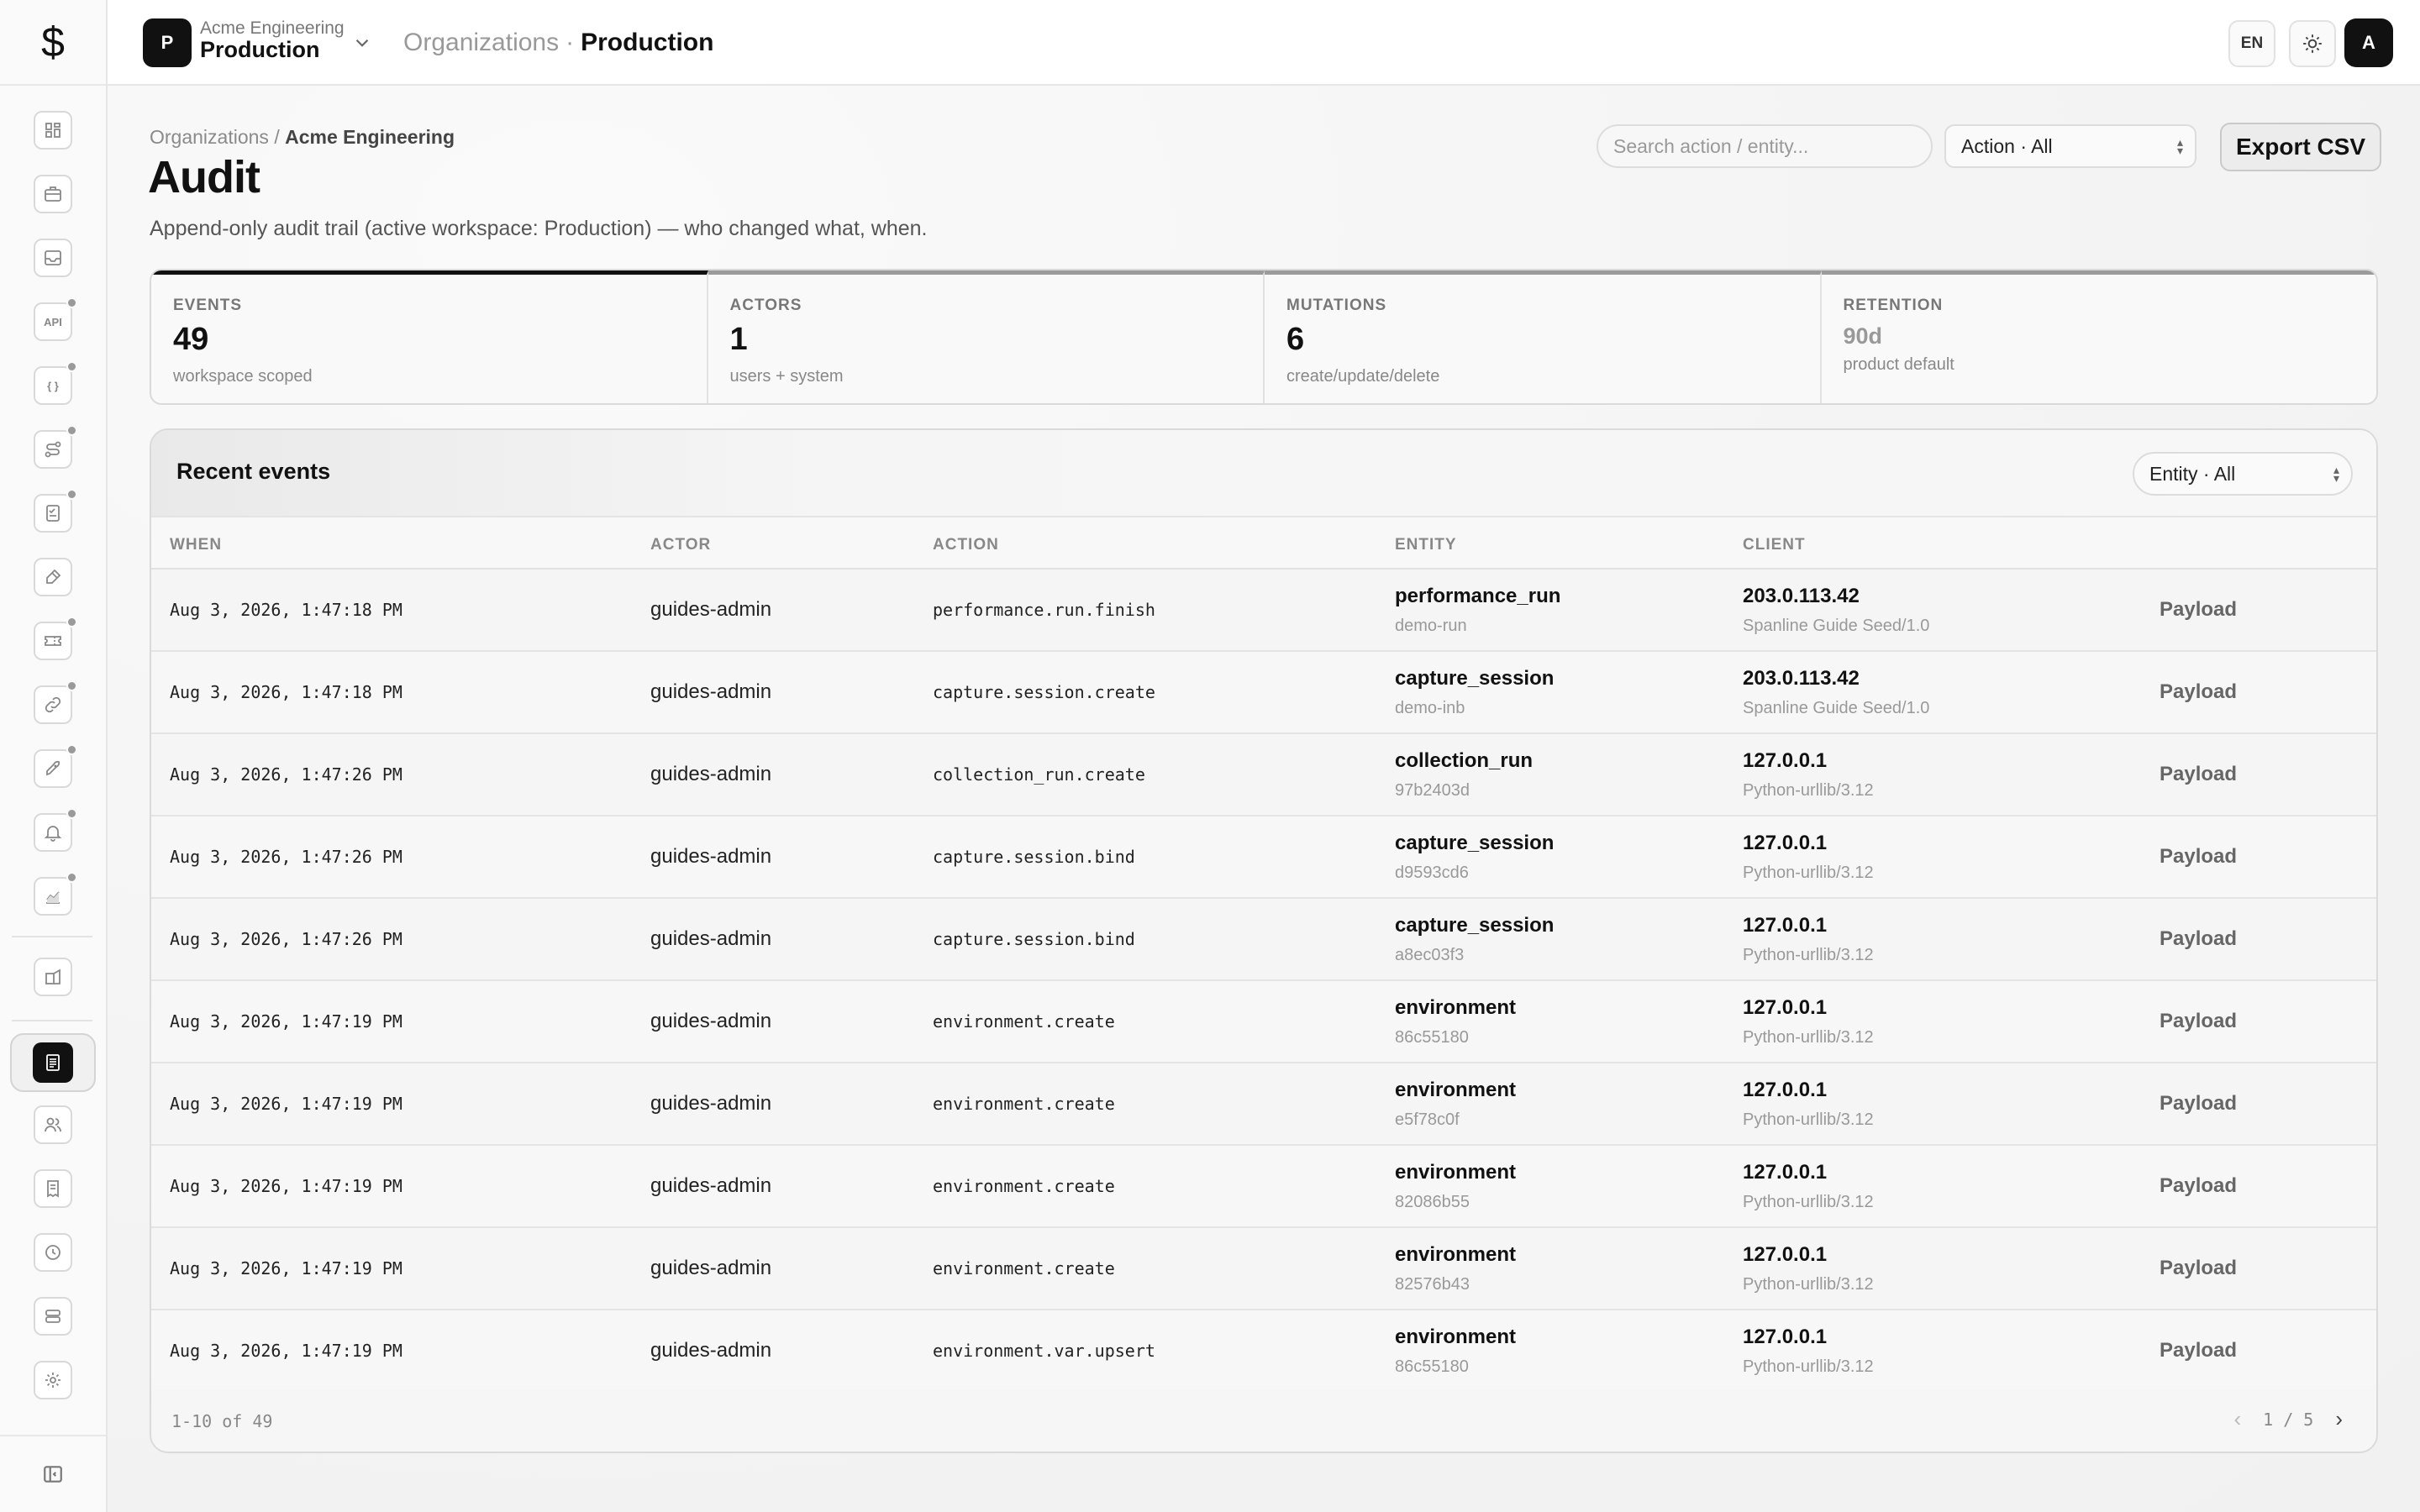 This screenshot has width=2420, height=1512. I want to click on workspace-name: Production, so click(260, 50).